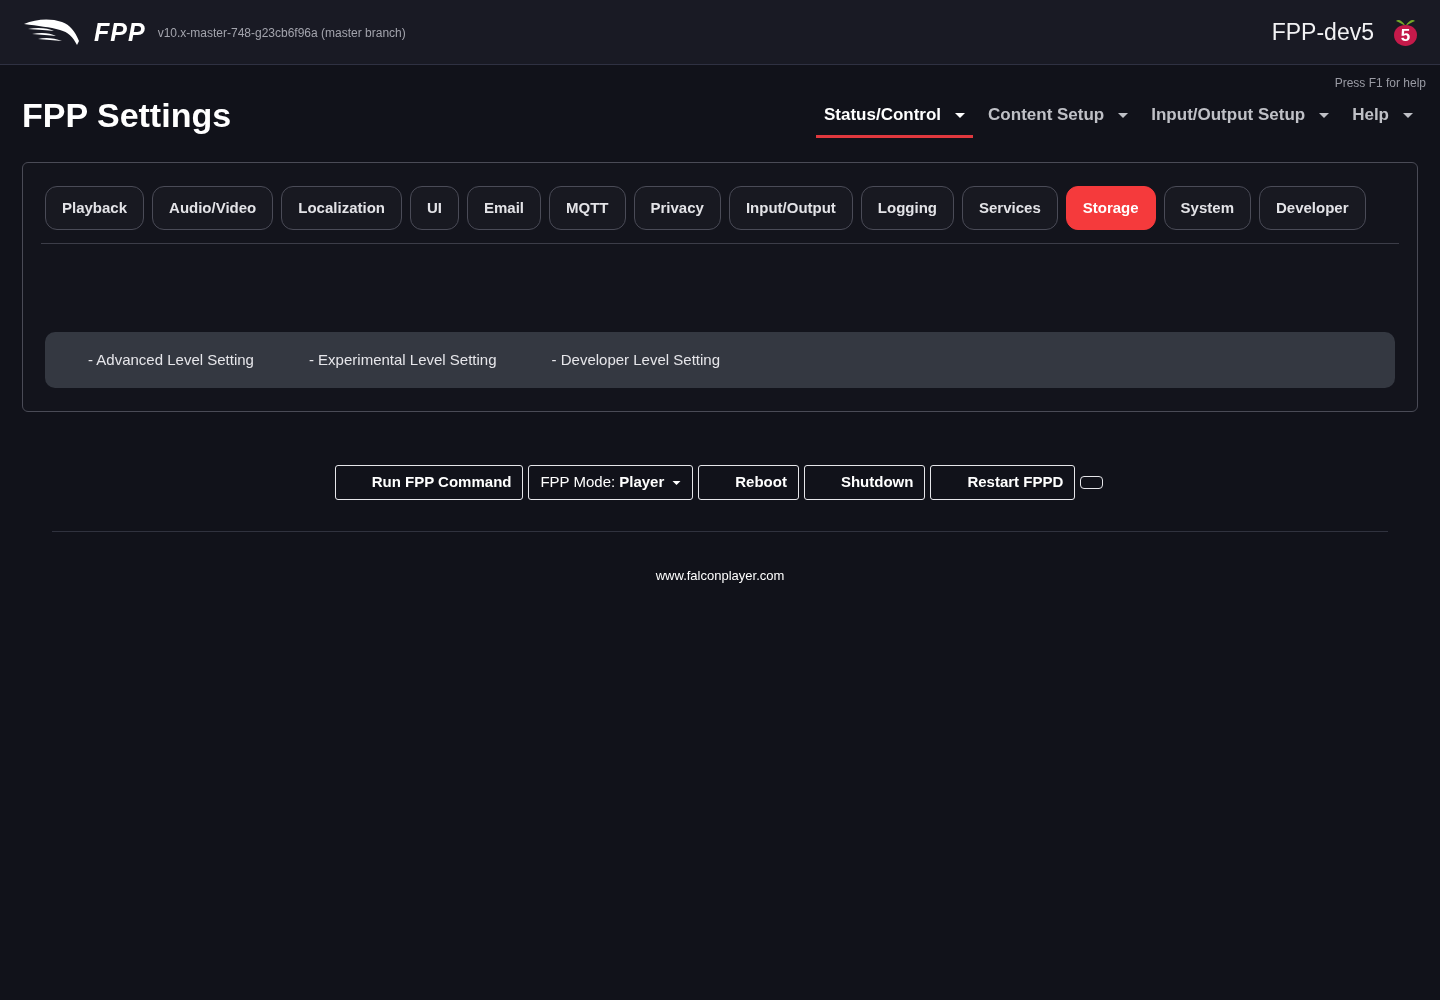 This screenshot has width=1440, height=1000. I want to click on hostname-text: FPP-dev5, so click(1322, 32).